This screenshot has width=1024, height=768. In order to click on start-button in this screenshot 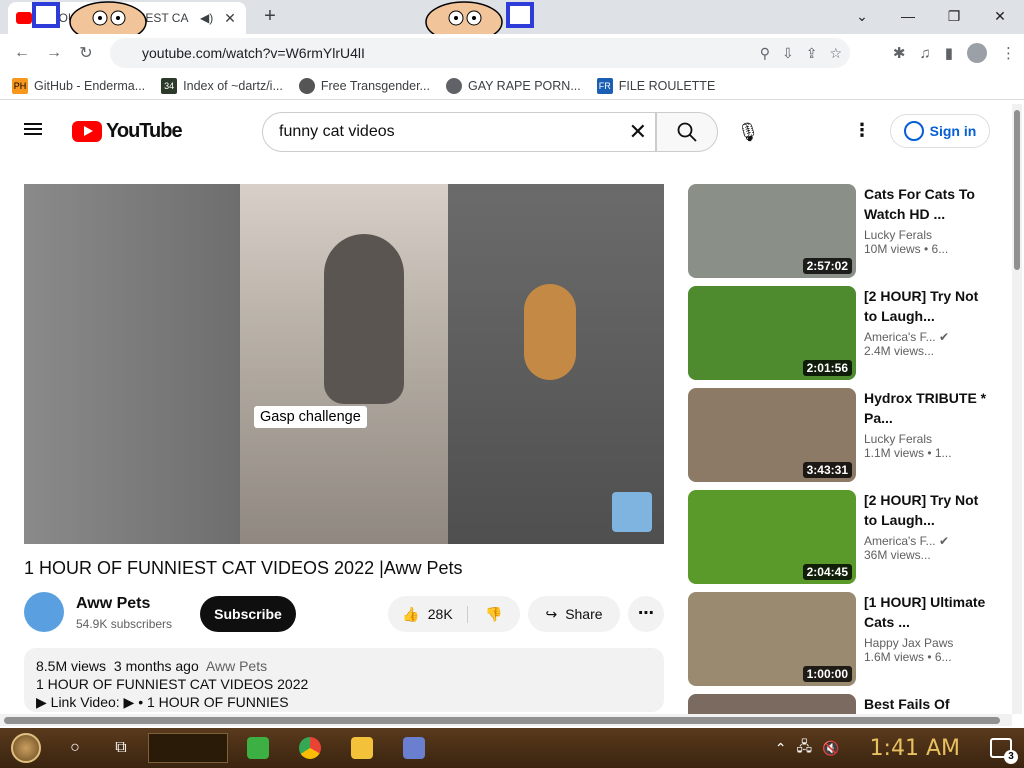, I will do `click(26, 748)`.